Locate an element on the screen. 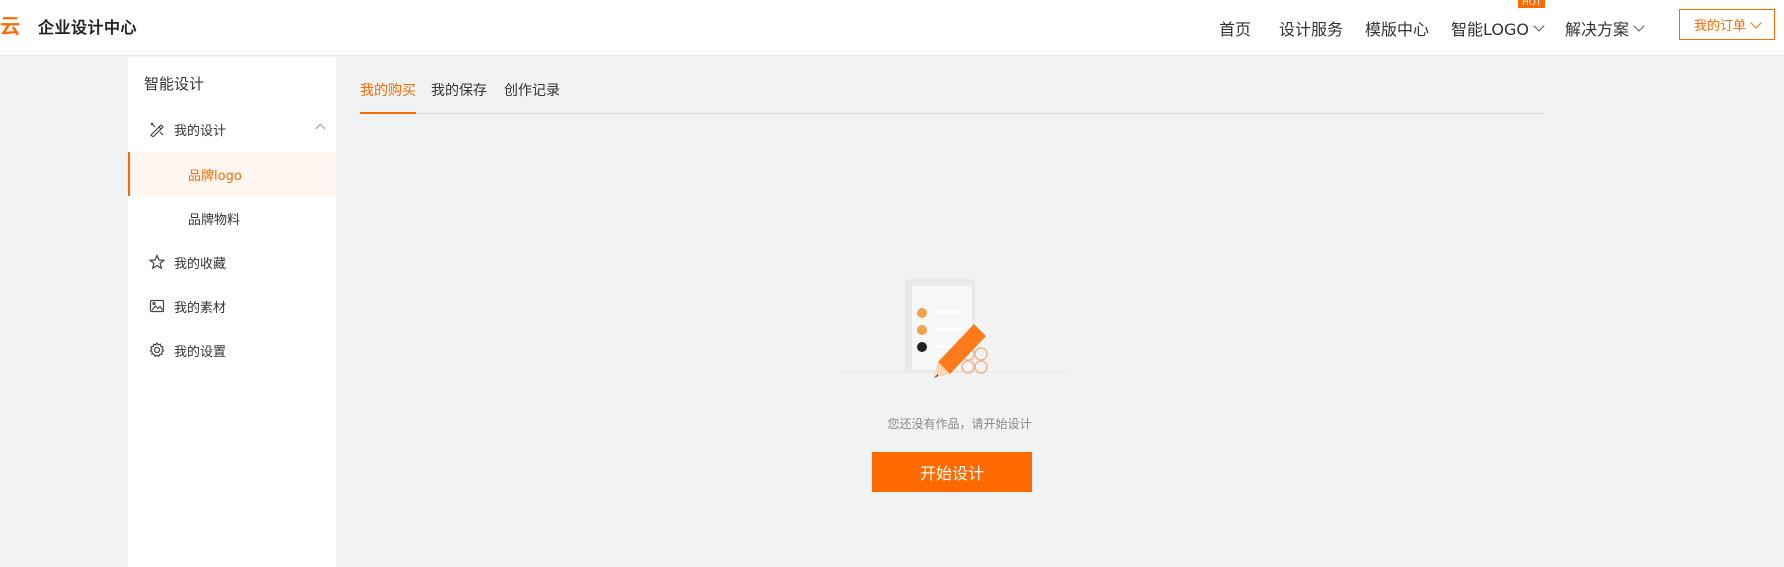 Image resolution: width=1784 pixels, height=567 pixels. content-tabs: 我的购买 我的保存 创作记录 is located at coordinates (952, 97).